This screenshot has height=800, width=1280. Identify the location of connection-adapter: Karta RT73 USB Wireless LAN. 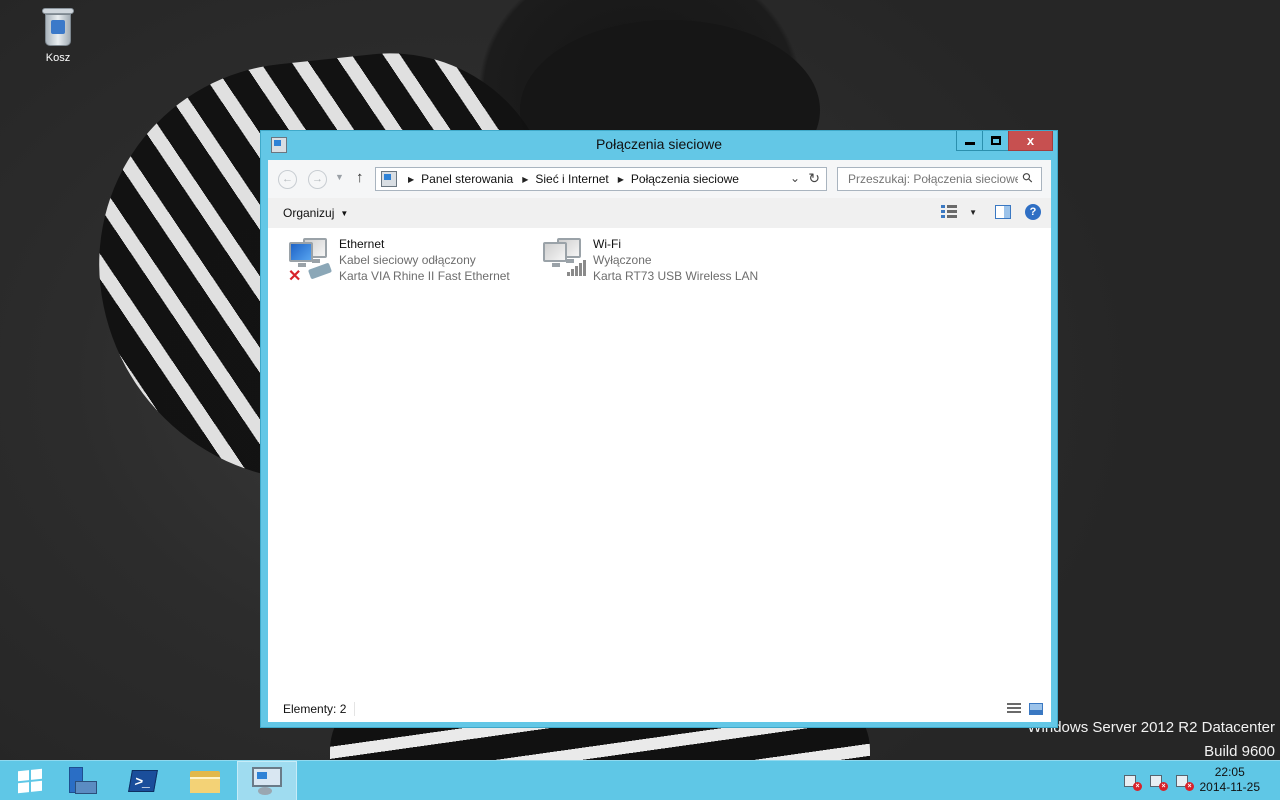
(676, 276).